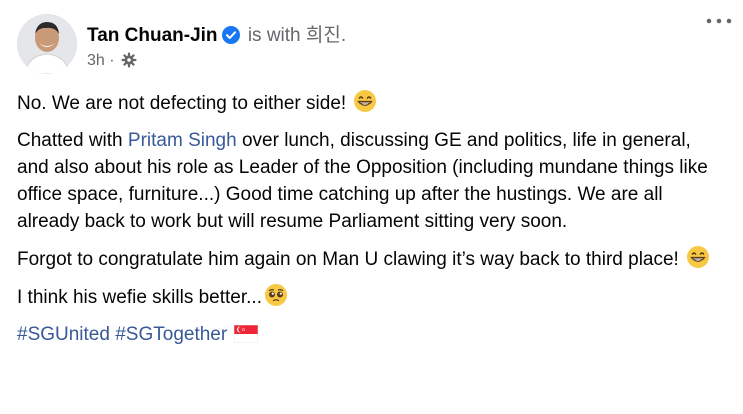  Describe the element at coordinates (367, 44) in the screenshot. I see `post-header: Tan Chuan-Jin is with 희진. 3h ·` at that location.